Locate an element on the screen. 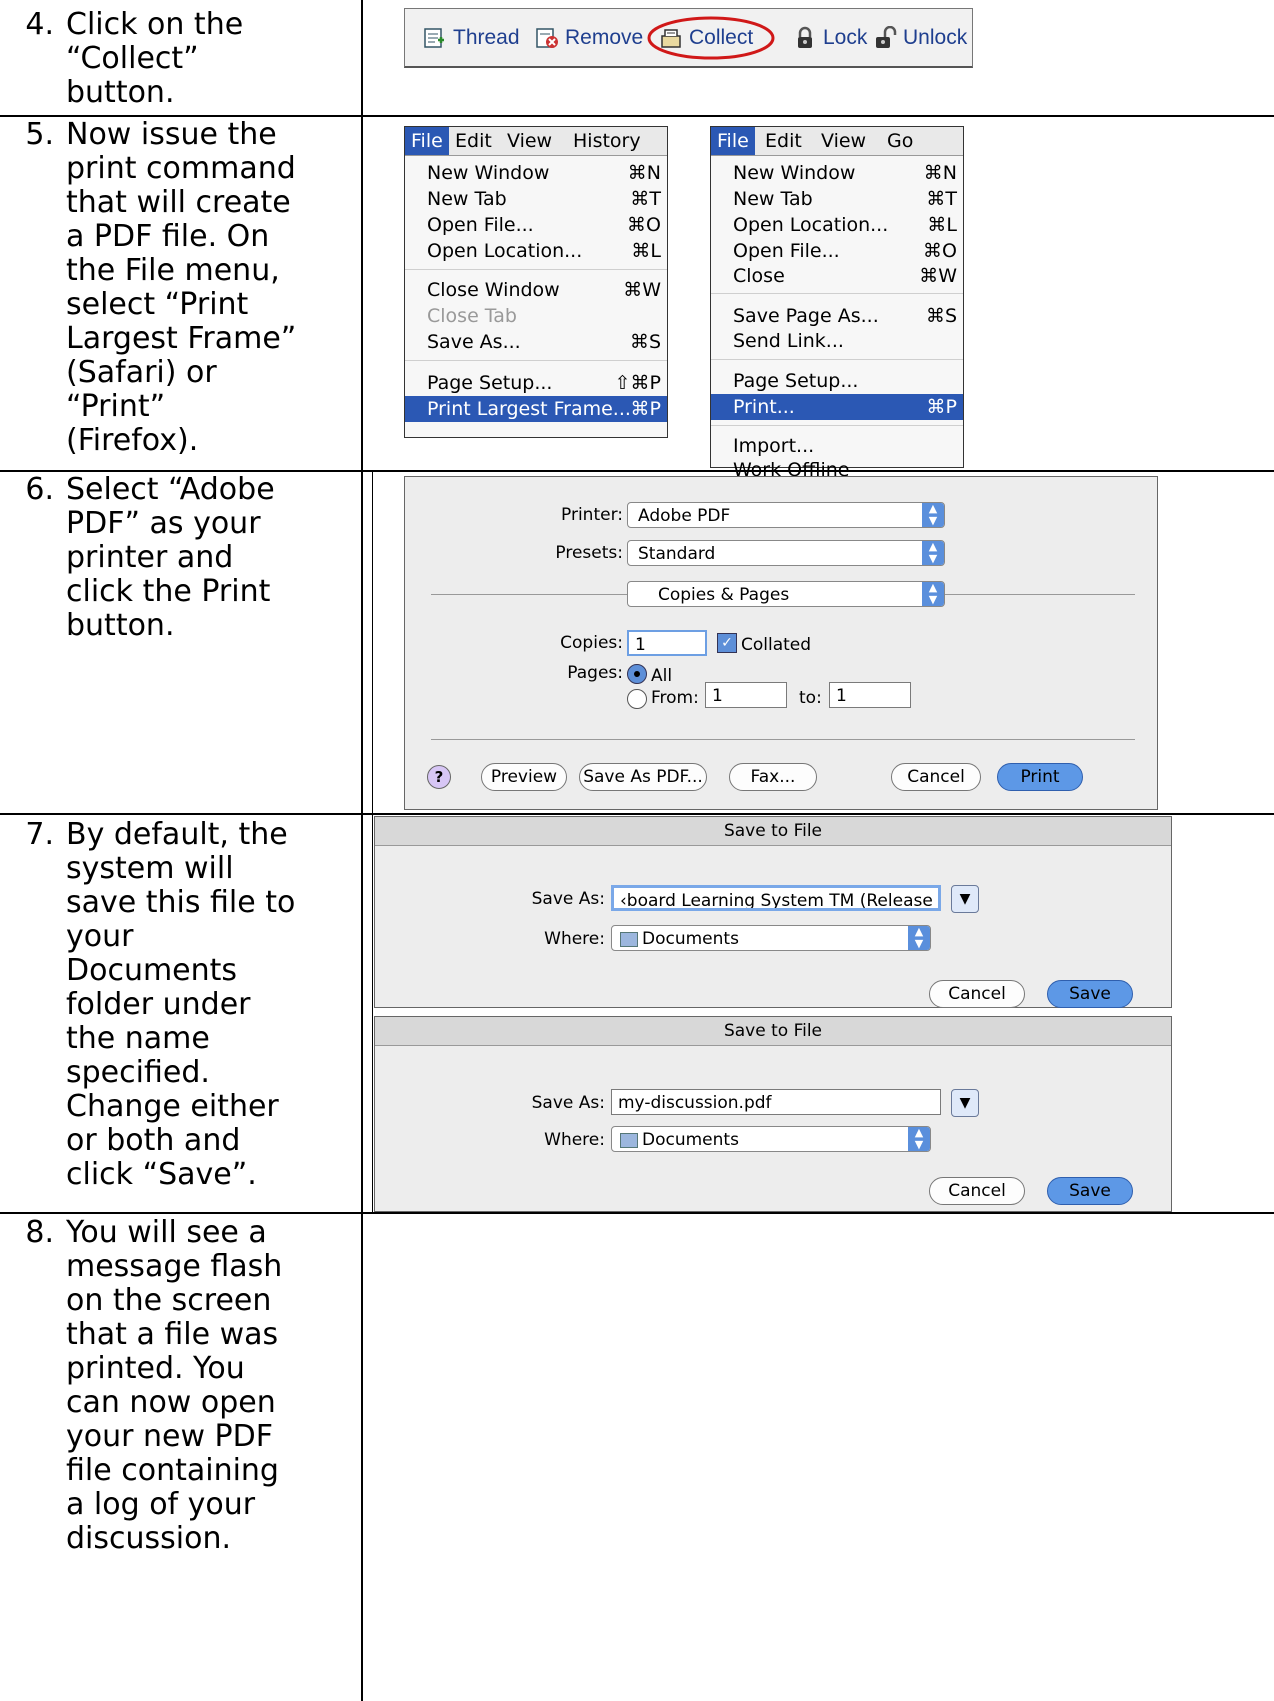 The height and width of the screenshot is (1701, 1274). menu-item-print: Print... ⌘P is located at coordinates (837, 407).